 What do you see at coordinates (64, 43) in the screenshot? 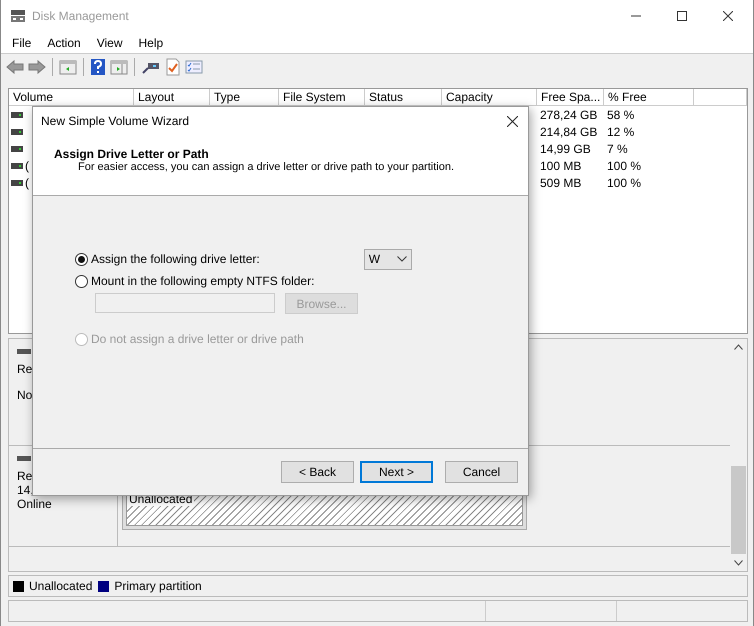
I see `menu-item: Action` at bounding box center [64, 43].